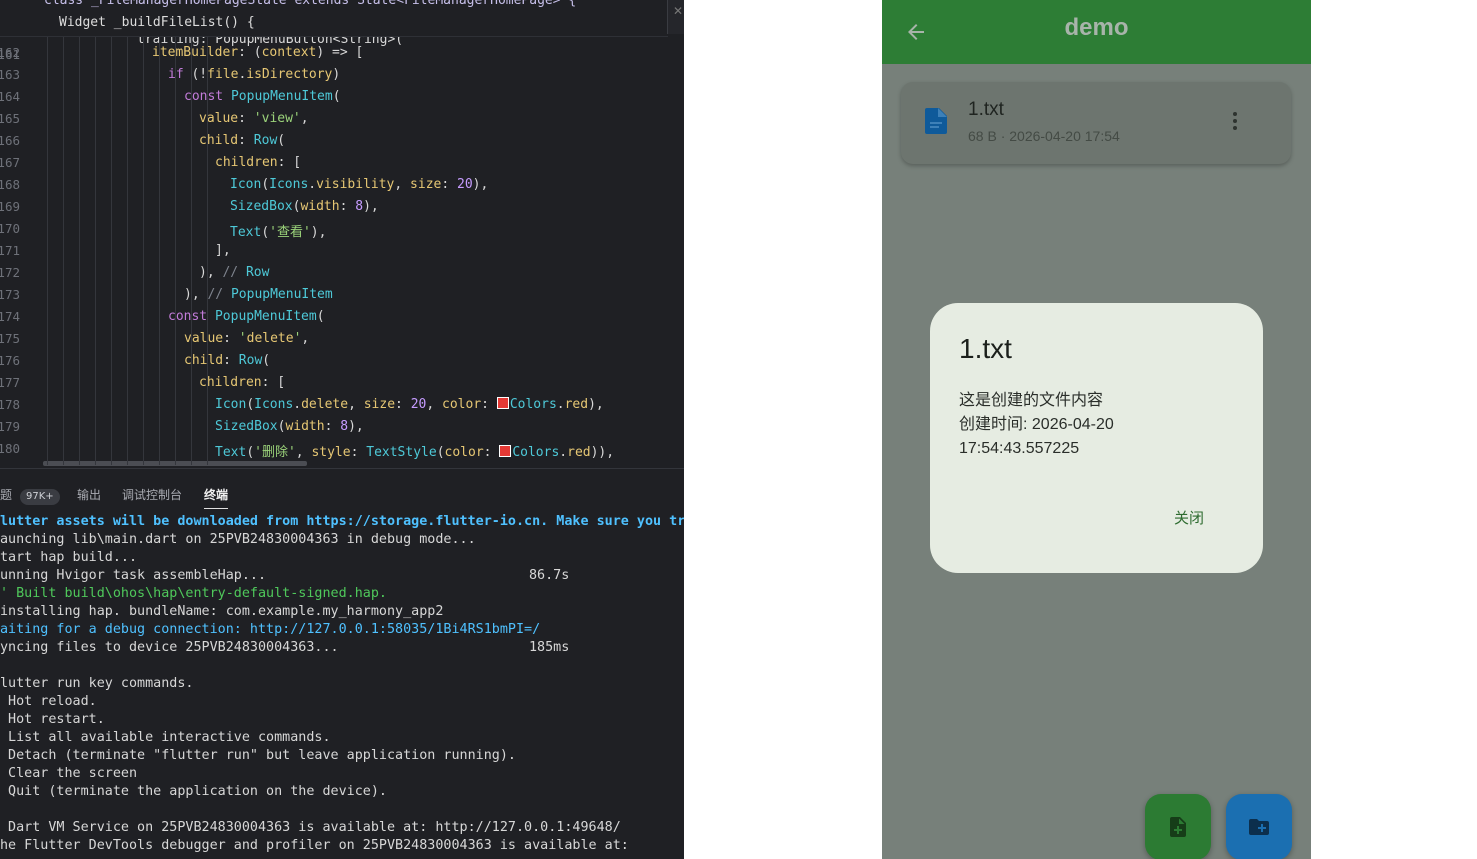 The width and height of the screenshot is (1477, 859). I want to click on dialog-body-line: 17:54:43.557225, so click(1019, 448).